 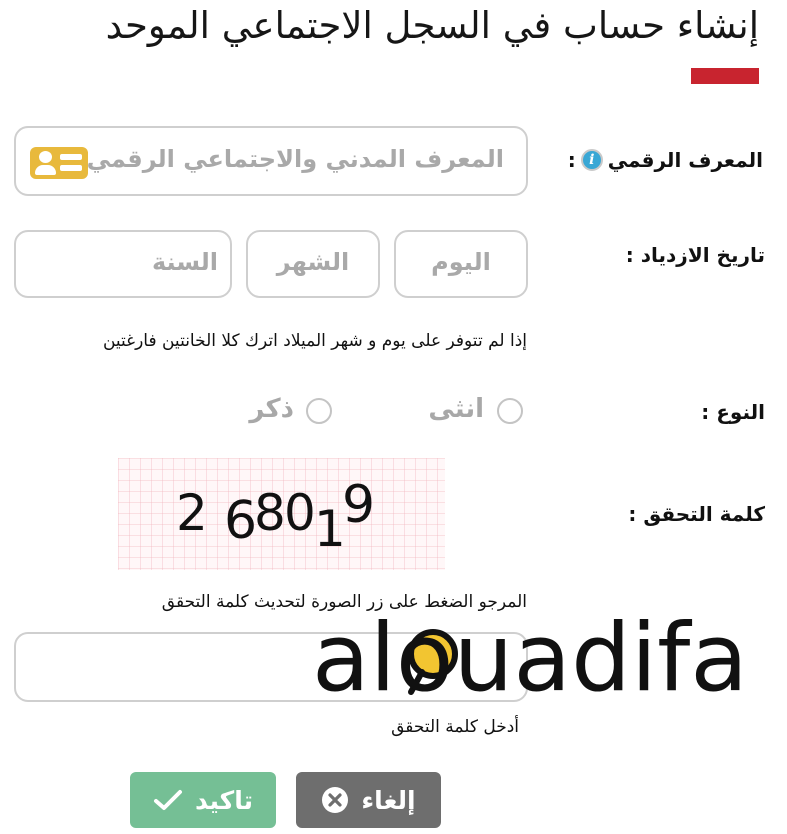 What do you see at coordinates (695, 255) in the screenshot?
I see `birth-date-label: تاريخ الازدياد :` at bounding box center [695, 255].